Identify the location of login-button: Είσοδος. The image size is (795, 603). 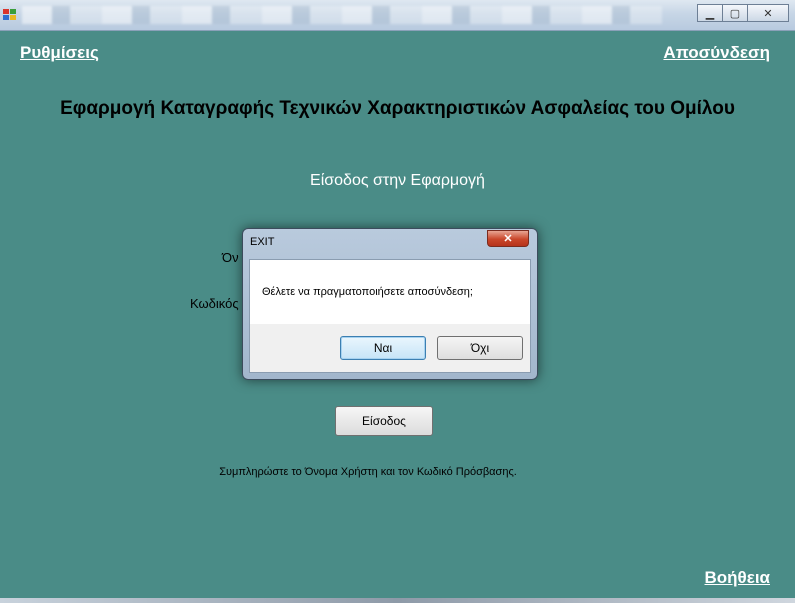
(384, 421).